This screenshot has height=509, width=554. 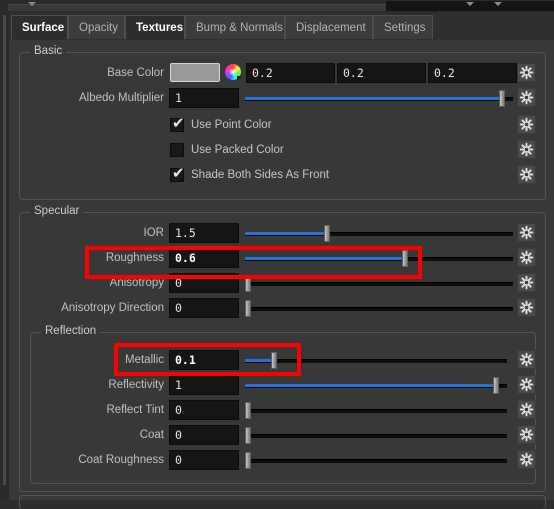 I want to click on checkbox-label: Shade Both Sides As Front, so click(x=260, y=175).